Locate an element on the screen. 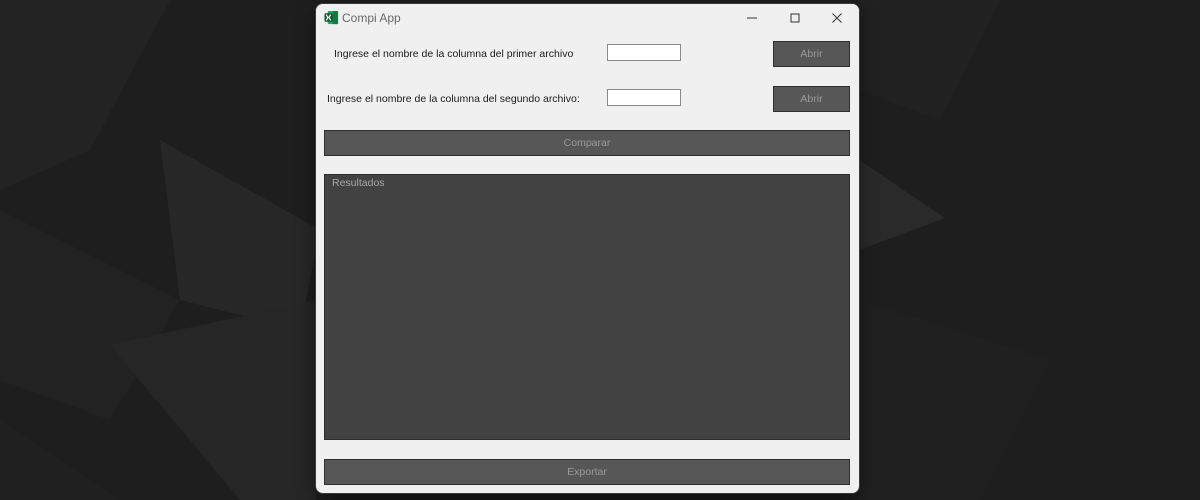  compare-button: Comparar is located at coordinates (587, 143).